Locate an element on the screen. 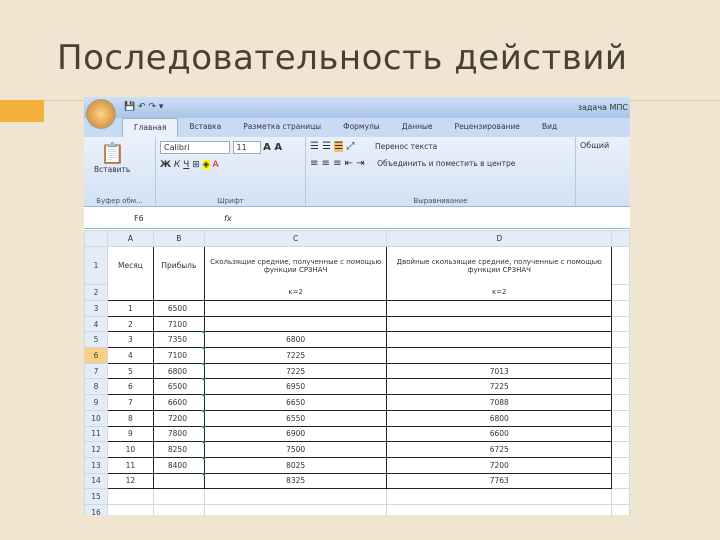 This screenshot has height=540, width=720. row-header: 12 is located at coordinates (96, 449).